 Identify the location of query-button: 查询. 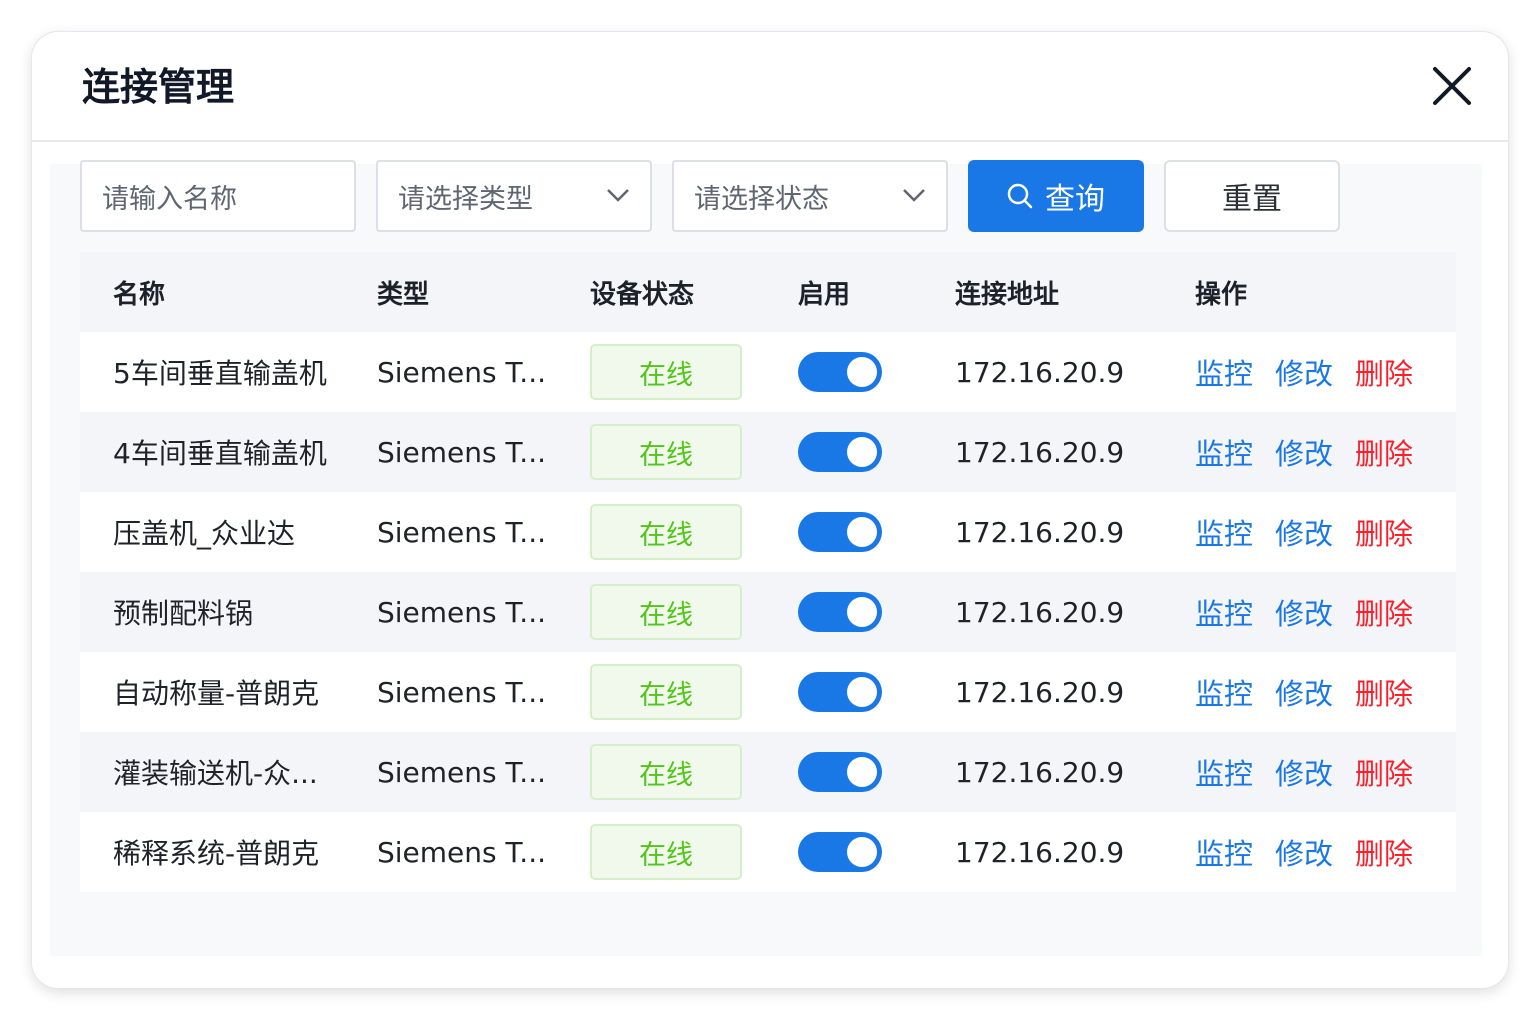
(1056, 196).